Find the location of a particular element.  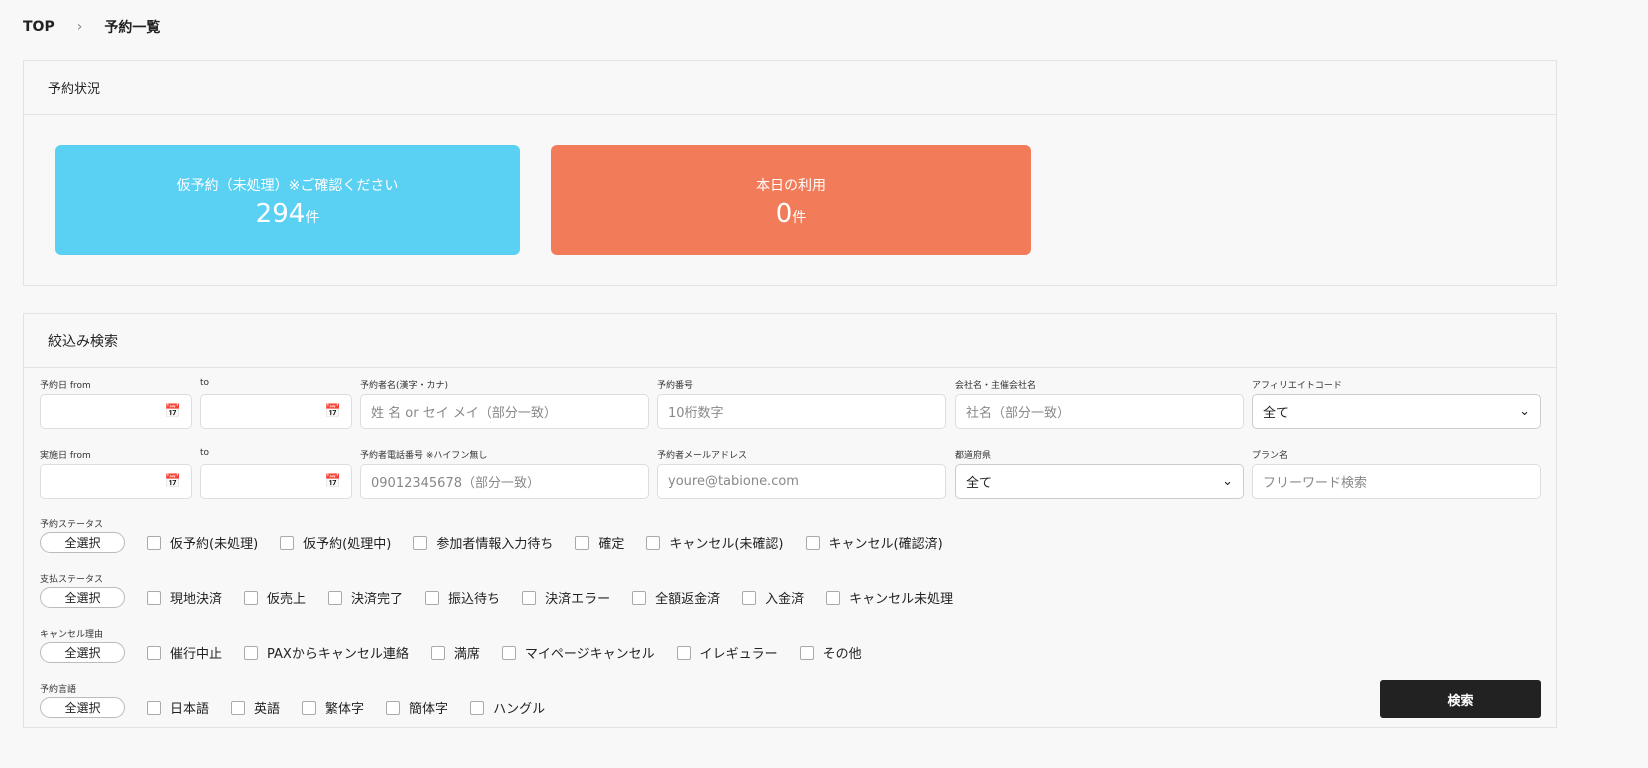

status-panel-title: 予約状況 is located at coordinates (790, 88).